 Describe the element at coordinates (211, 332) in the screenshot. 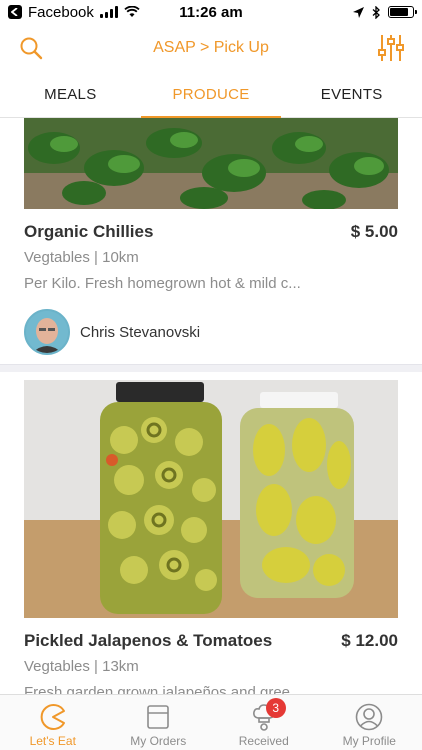

I see `seller-info: Chris Stevanovski` at that location.